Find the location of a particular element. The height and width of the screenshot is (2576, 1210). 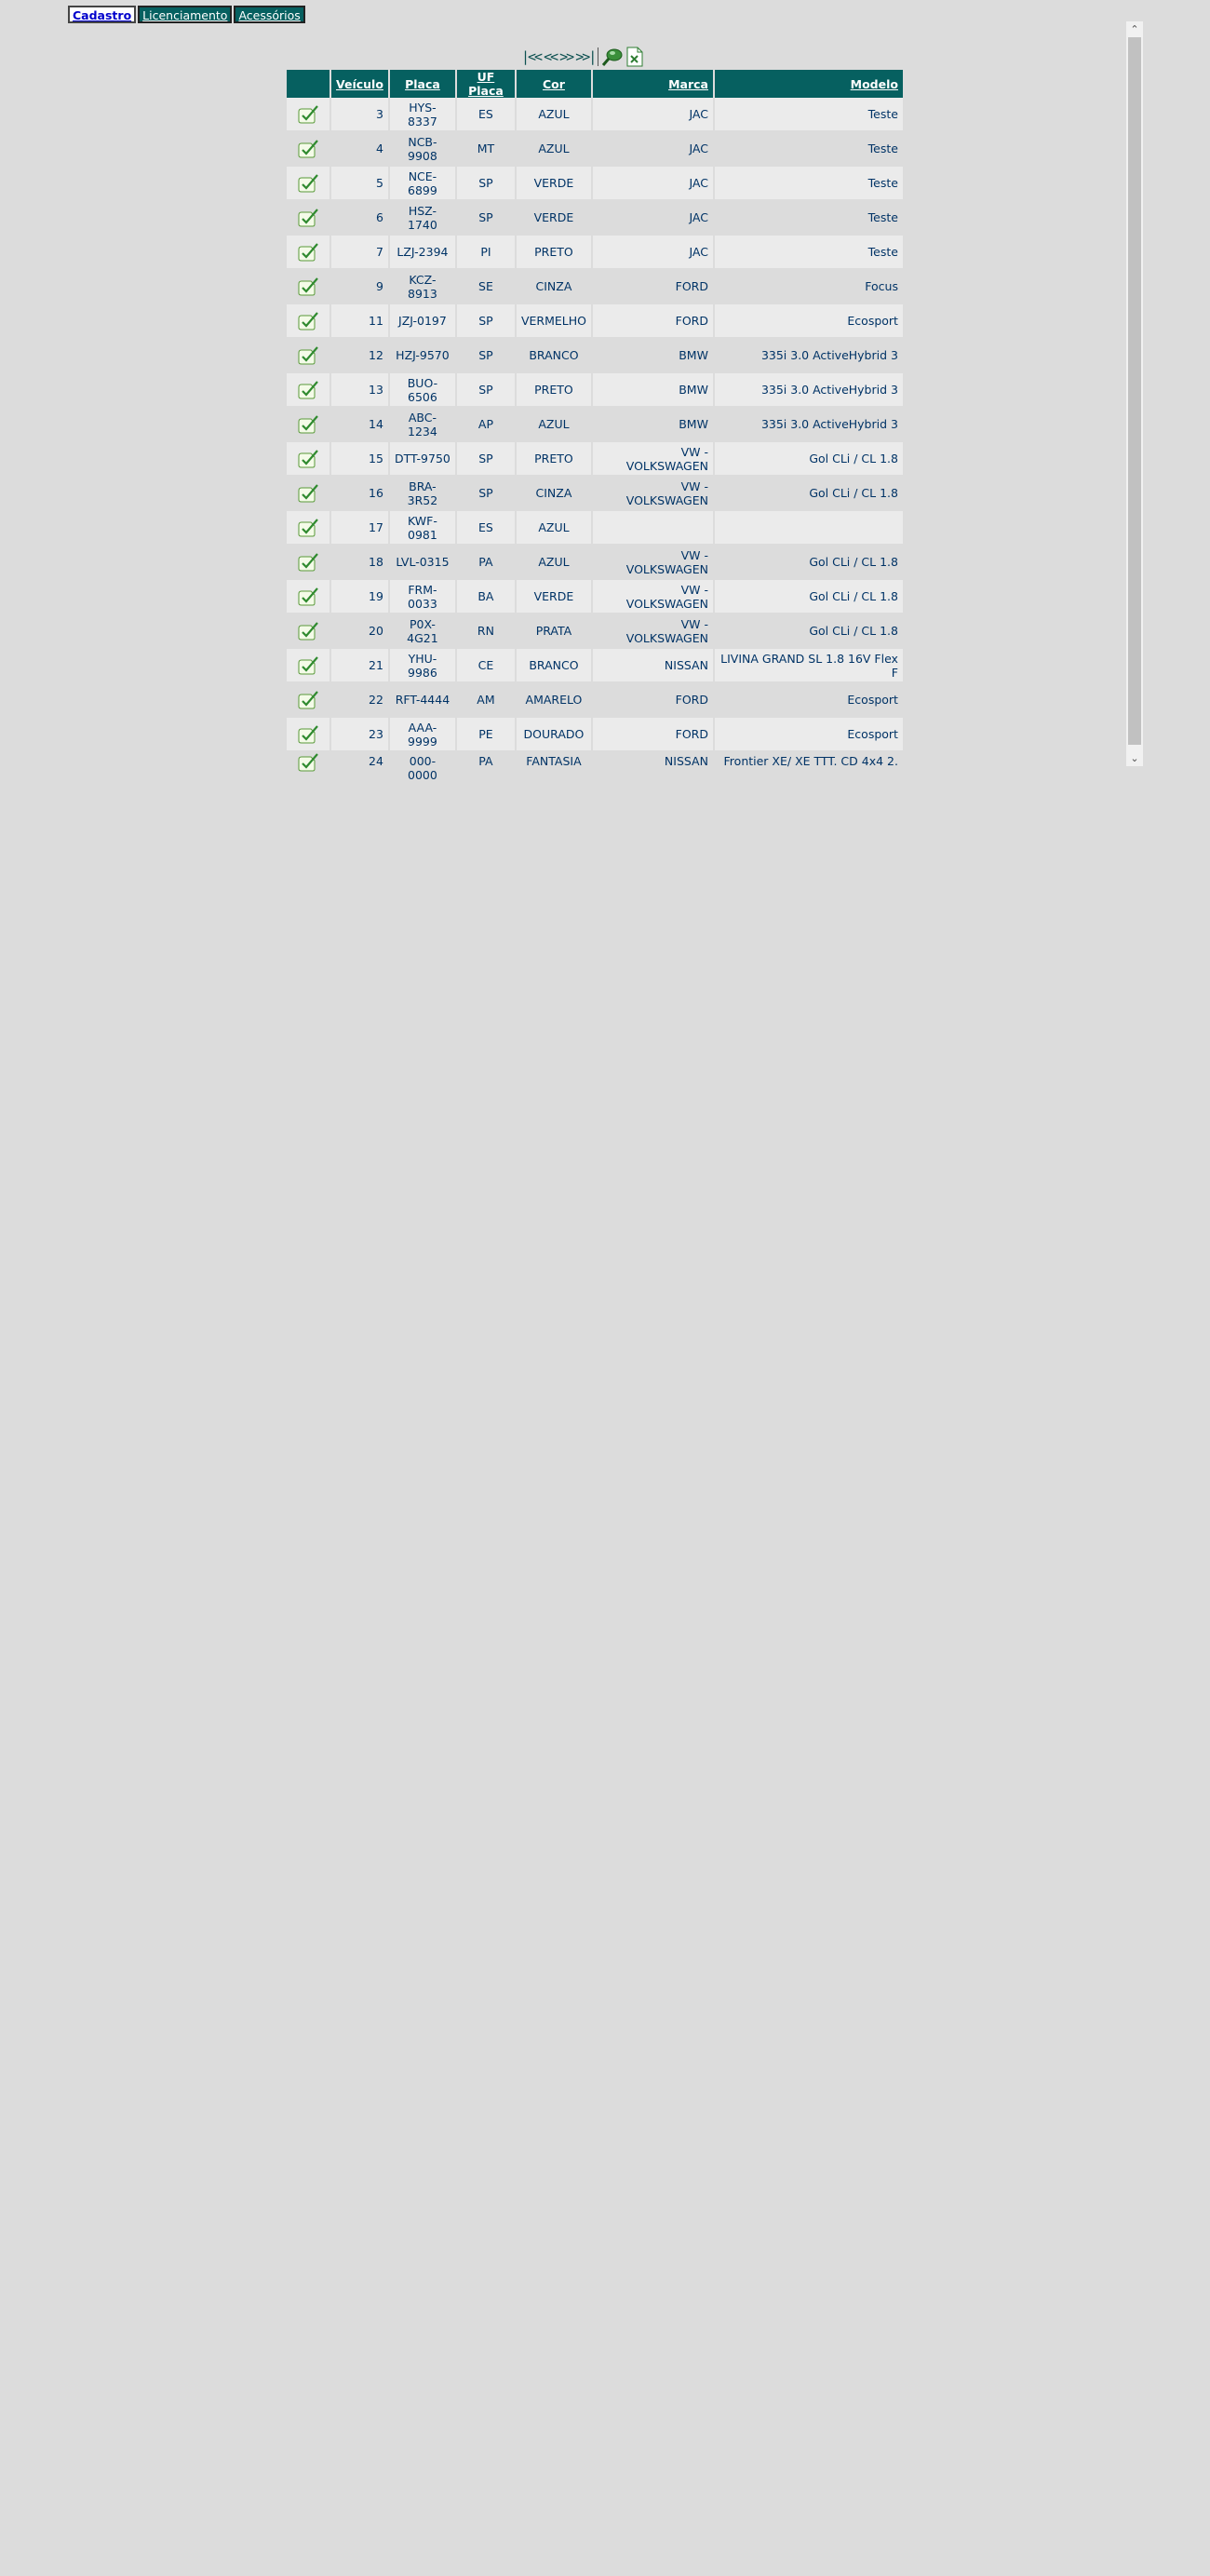

col-uf-placa: UF Placa is located at coordinates (485, 84).